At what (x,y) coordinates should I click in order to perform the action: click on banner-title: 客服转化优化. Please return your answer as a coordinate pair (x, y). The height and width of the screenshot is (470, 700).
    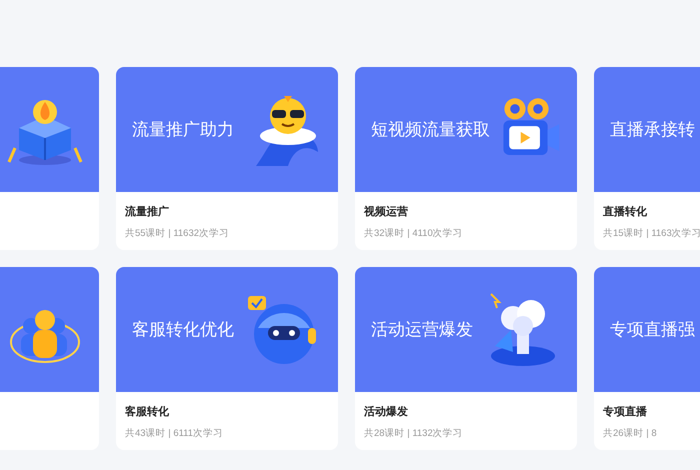
    Looking at the image, I should click on (183, 329).